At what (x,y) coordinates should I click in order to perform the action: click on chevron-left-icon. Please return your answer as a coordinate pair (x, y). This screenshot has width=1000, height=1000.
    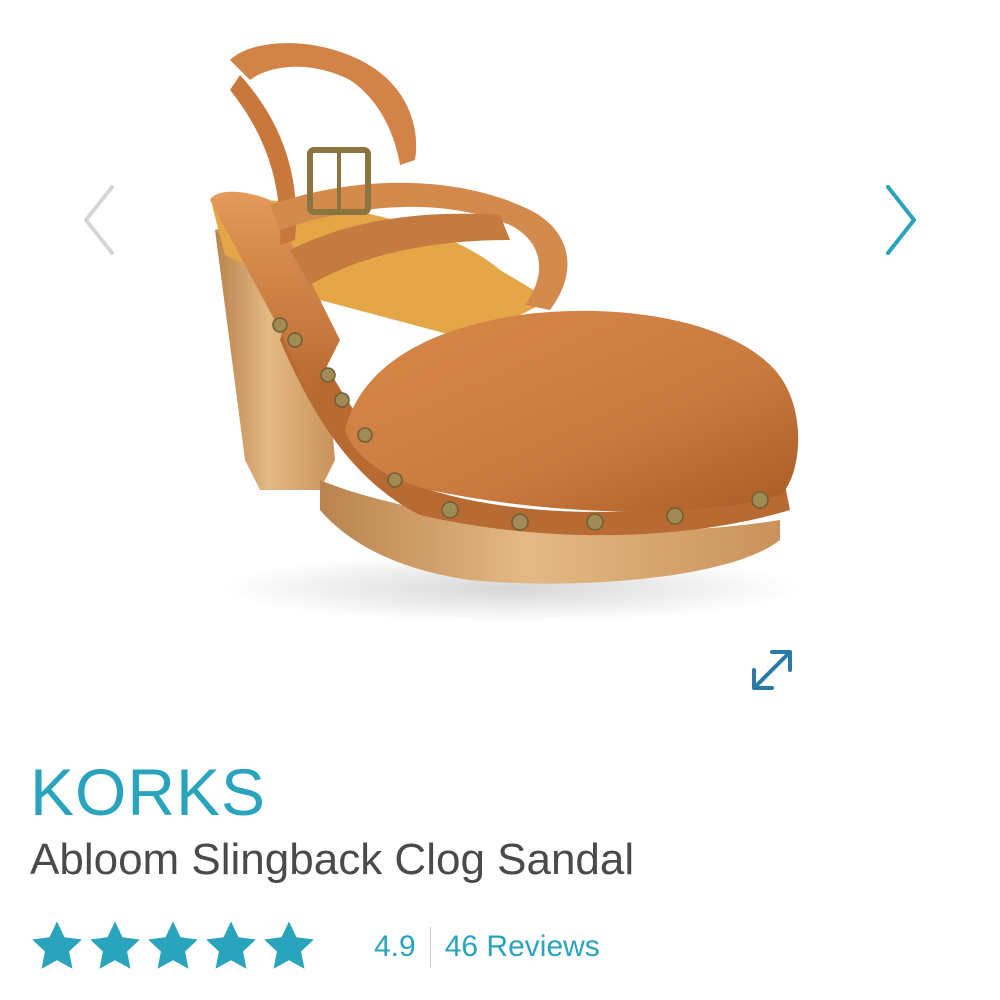
    Looking at the image, I should click on (99, 220).